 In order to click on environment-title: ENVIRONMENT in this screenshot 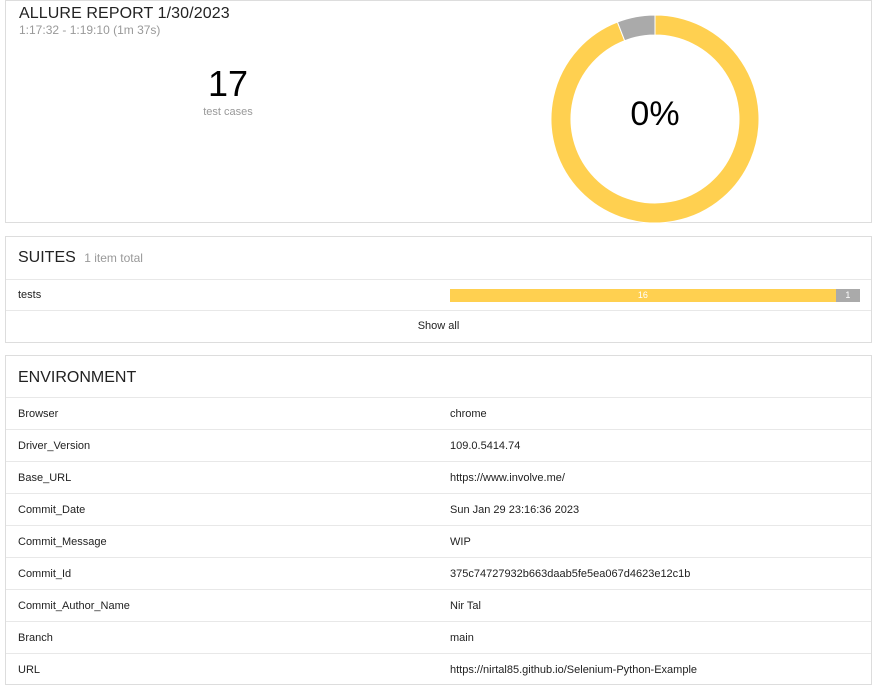, I will do `click(77, 377)`.